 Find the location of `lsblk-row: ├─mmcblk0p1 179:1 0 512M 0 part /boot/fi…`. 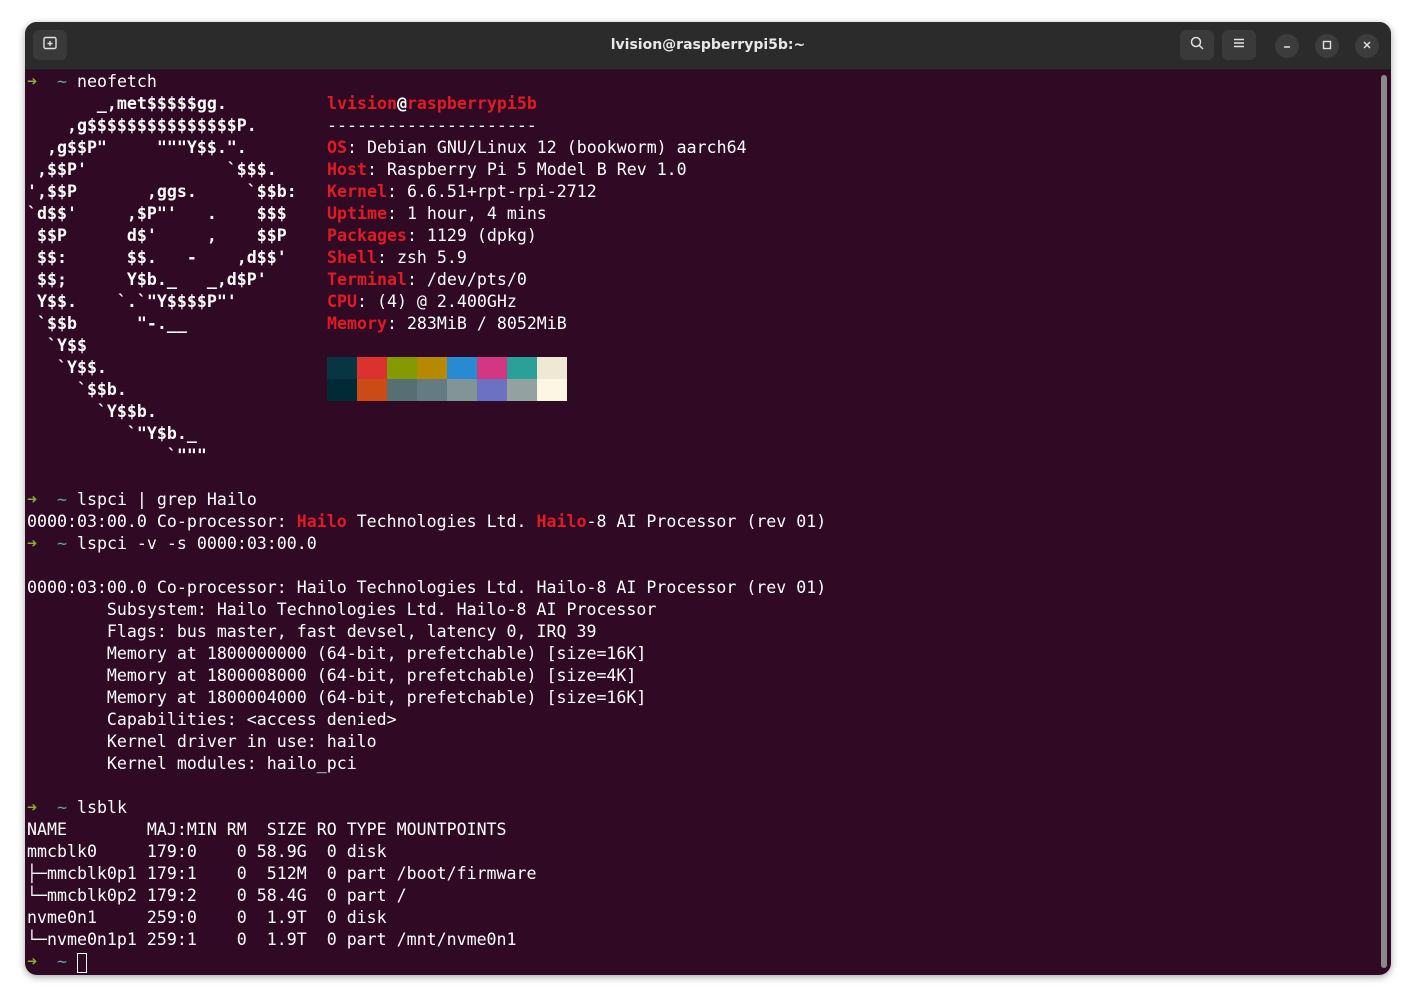

lsblk-row: ├─mmcblk0p1 179:1 0 512M 0 part /boot/fi… is located at coordinates (282, 873).